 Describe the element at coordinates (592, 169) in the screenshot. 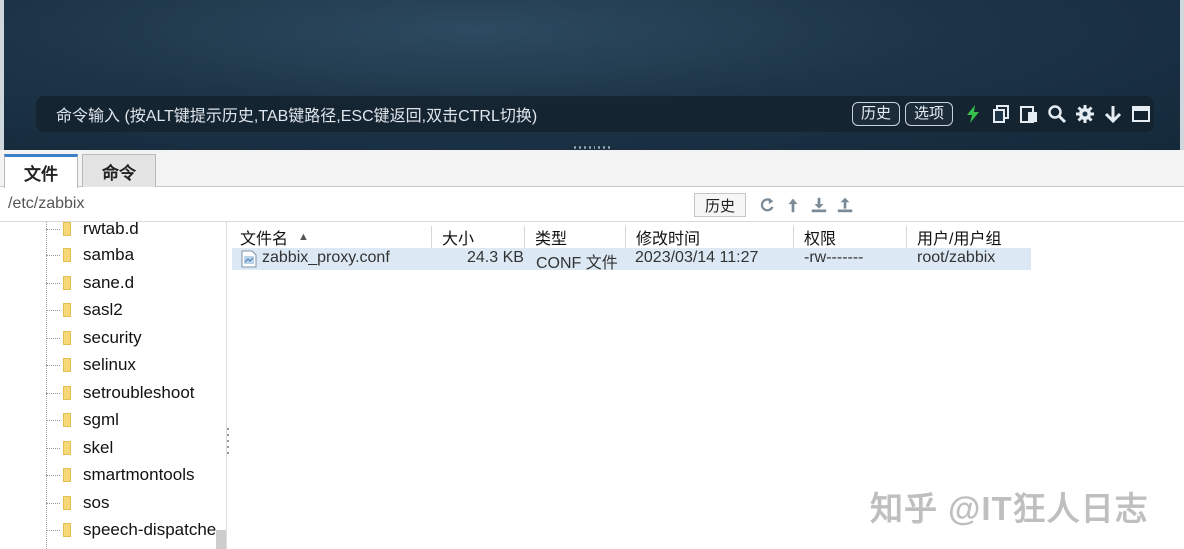

I see `tab-bar: 文件 命令` at that location.